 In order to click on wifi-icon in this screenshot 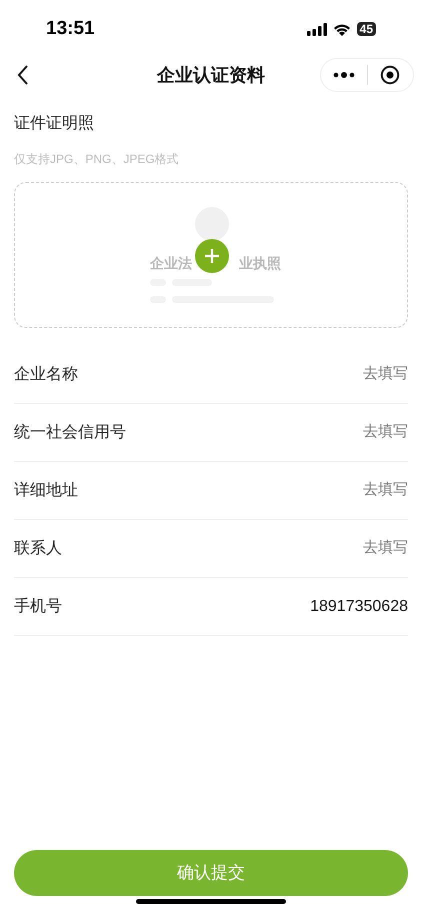, I will do `click(341, 29)`.